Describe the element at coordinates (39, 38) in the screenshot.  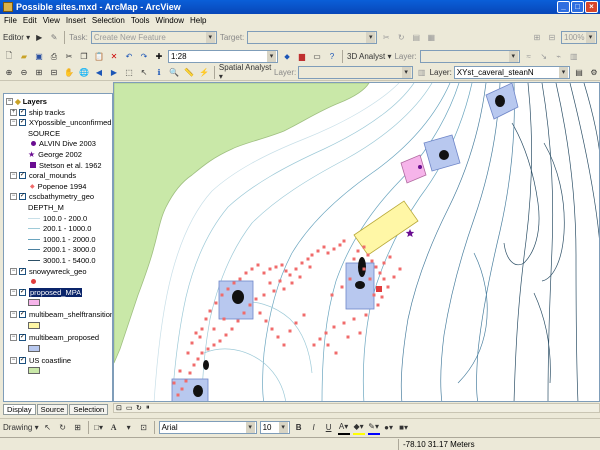
I see `edit-tool-icon: ▶` at that location.